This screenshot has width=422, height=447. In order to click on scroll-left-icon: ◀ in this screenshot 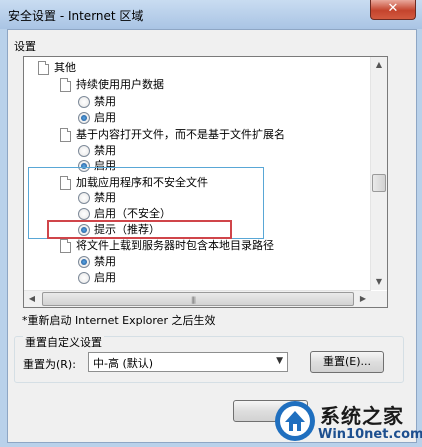, I will do `click(32, 299)`.